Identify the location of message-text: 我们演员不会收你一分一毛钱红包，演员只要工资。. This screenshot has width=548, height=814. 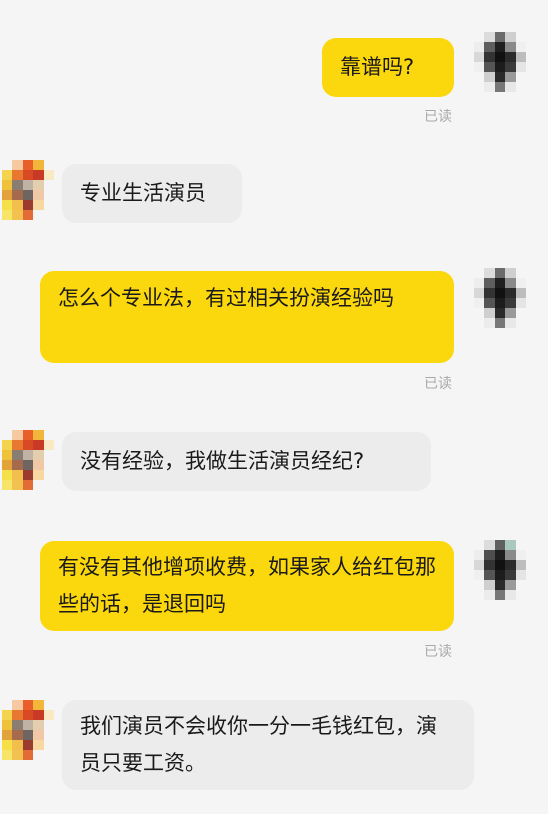
(258, 744).